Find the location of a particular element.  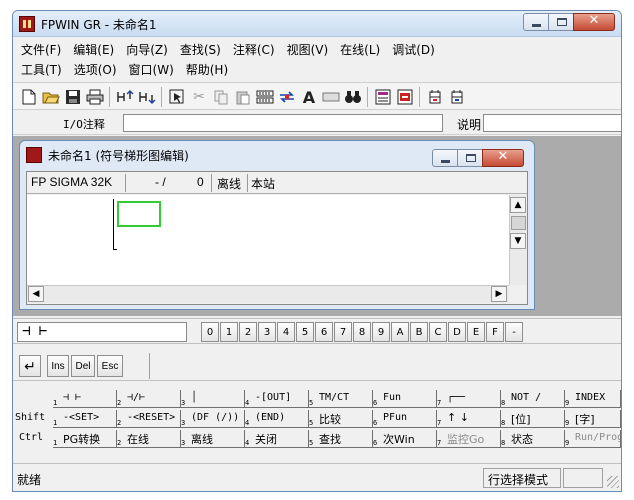

scroll-down-button: ▼ is located at coordinates (518, 241).